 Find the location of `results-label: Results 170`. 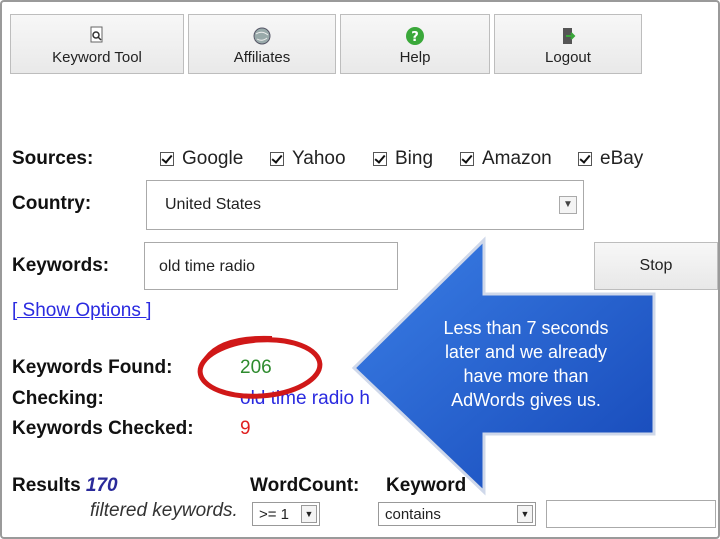

results-label: Results 170 is located at coordinates (65, 485).